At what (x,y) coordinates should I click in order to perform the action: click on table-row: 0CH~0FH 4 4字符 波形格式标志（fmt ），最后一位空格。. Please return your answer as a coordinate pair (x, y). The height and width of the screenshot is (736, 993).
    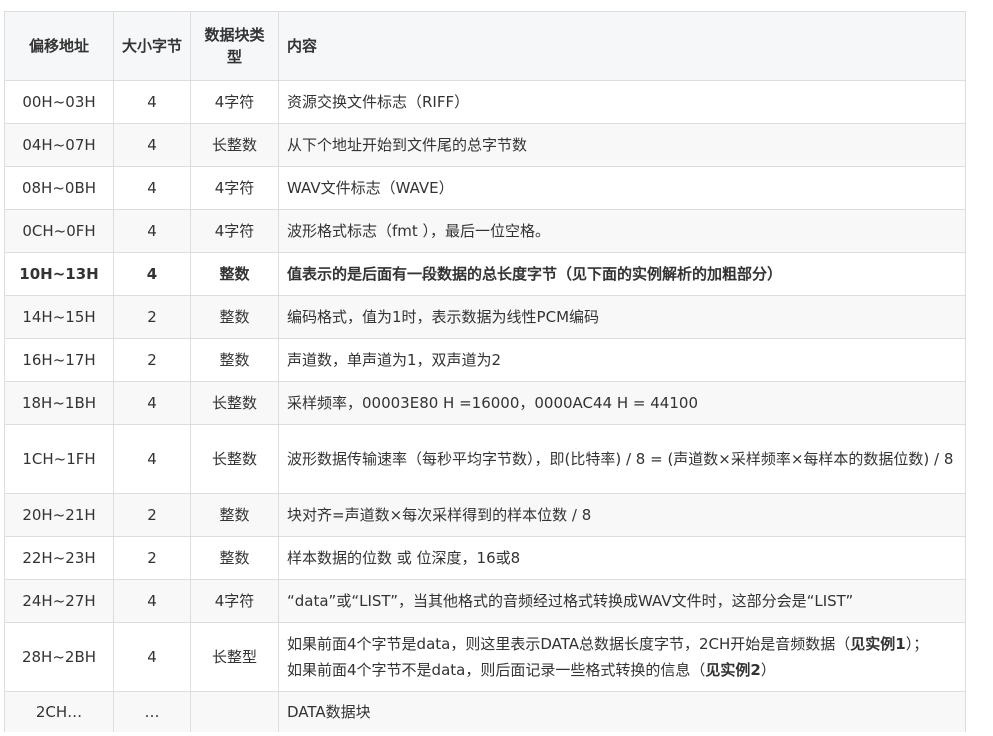
    Looking at the image, I should click on (485, 231).